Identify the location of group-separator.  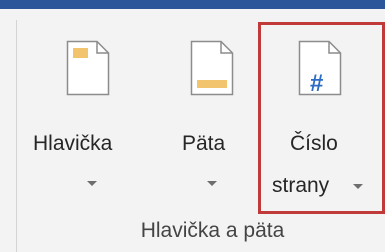
(16, 136).